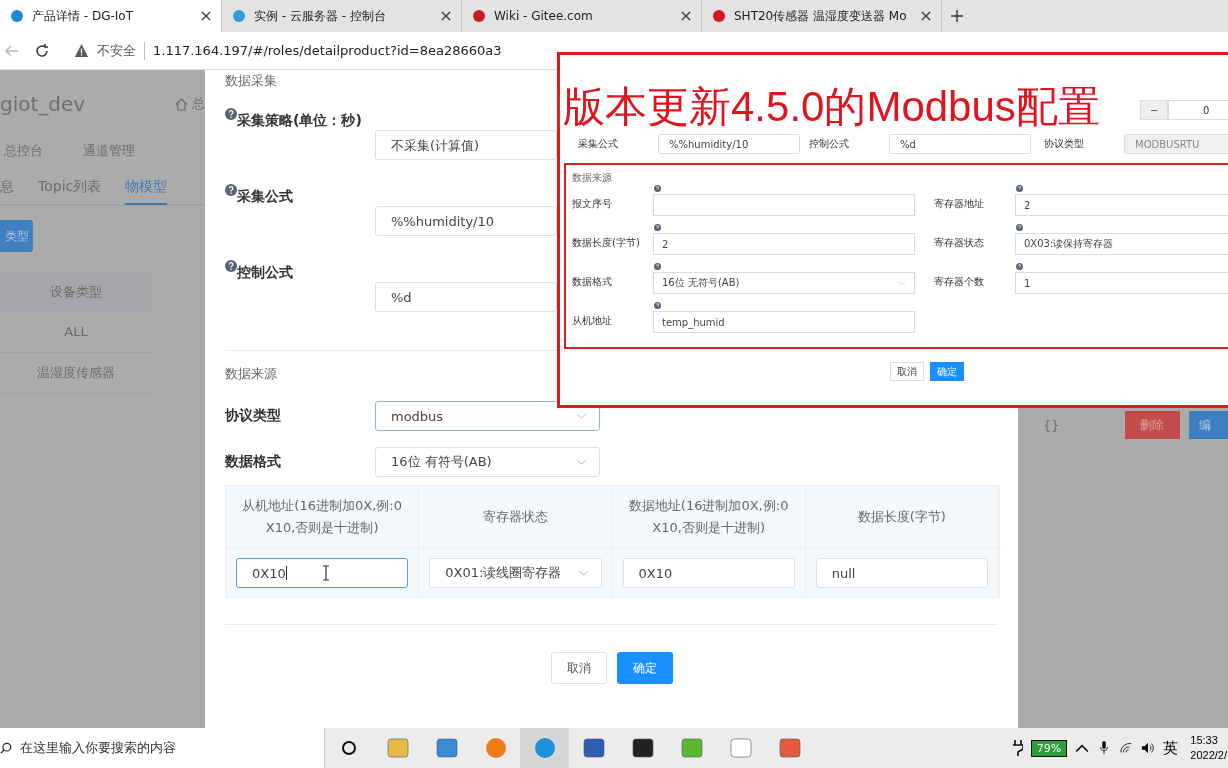  What do you see at coordinates (327, 50) in the screenshot?
I see `url-text: 1.117.164.197/#/roles/detailproduct?id=8ea28660a3` at bounding box center [327, 50].